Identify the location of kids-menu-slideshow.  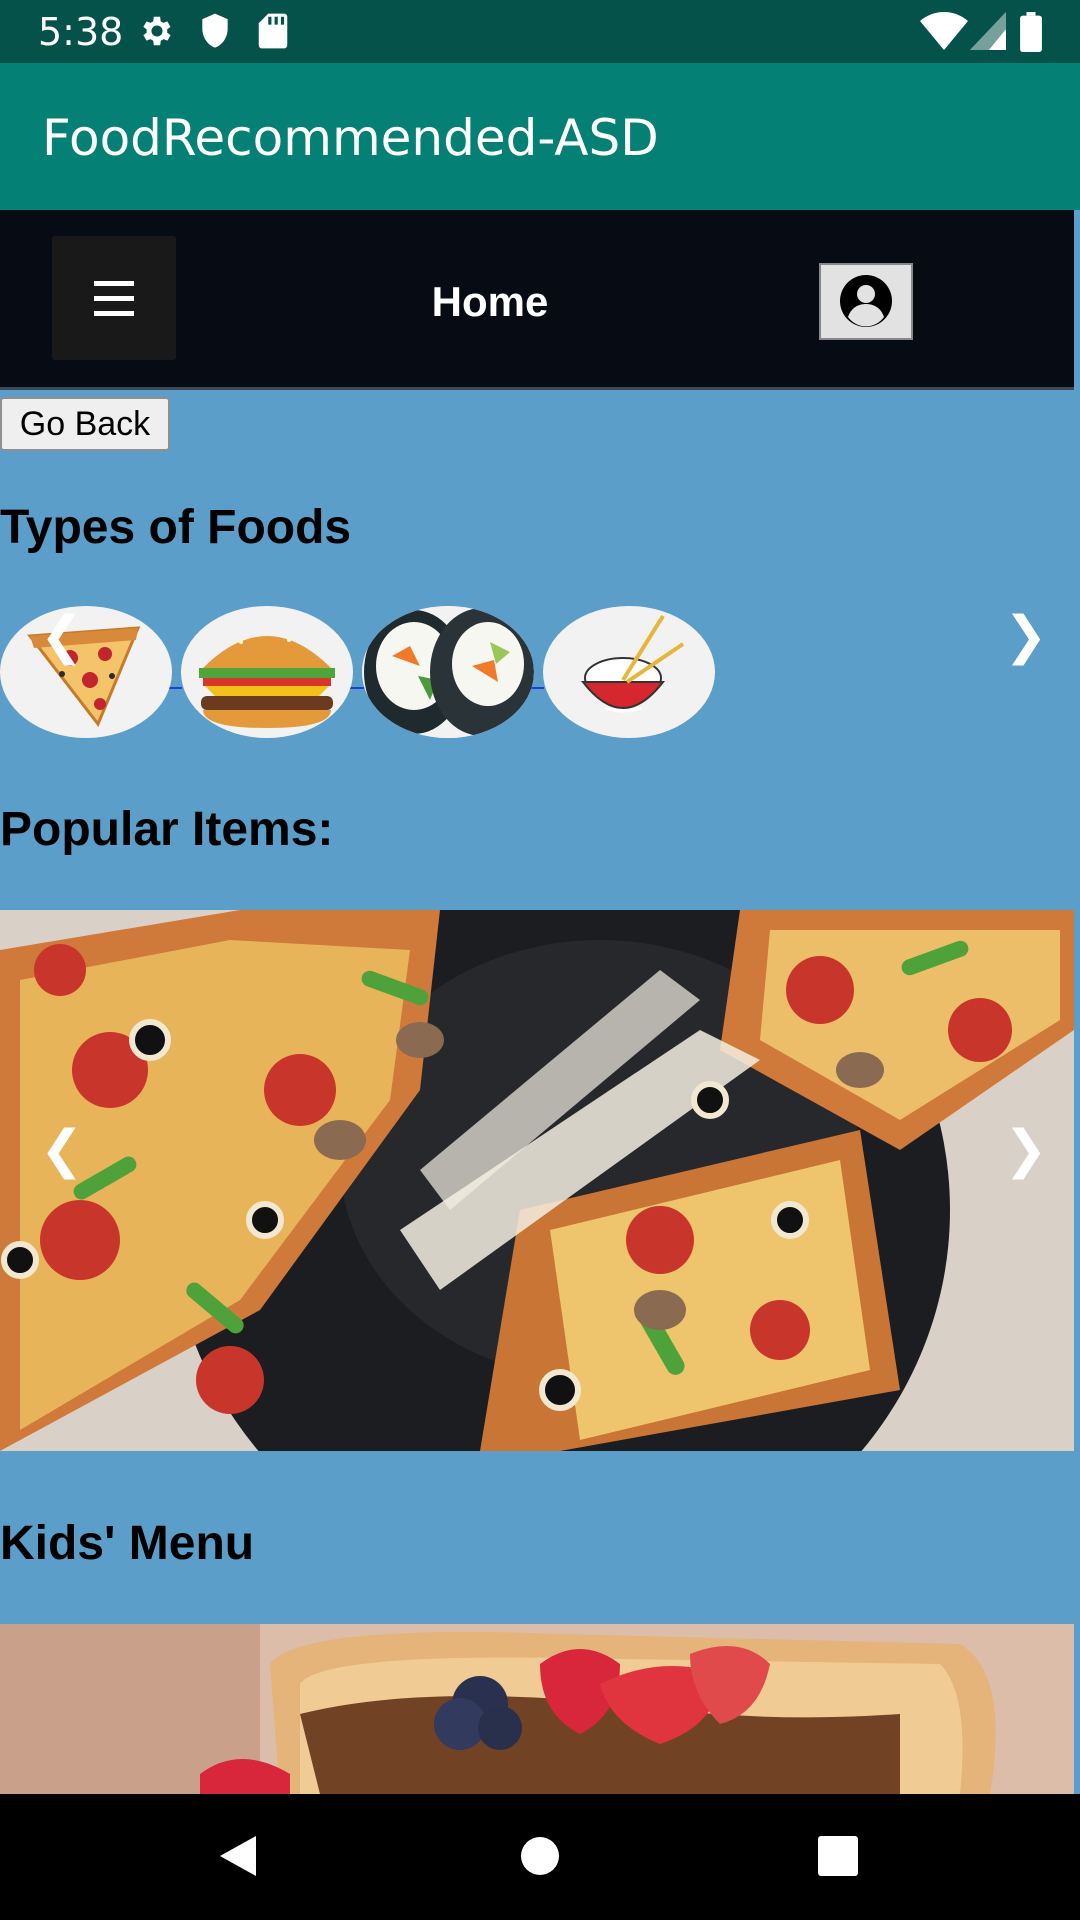
(537, 1709).